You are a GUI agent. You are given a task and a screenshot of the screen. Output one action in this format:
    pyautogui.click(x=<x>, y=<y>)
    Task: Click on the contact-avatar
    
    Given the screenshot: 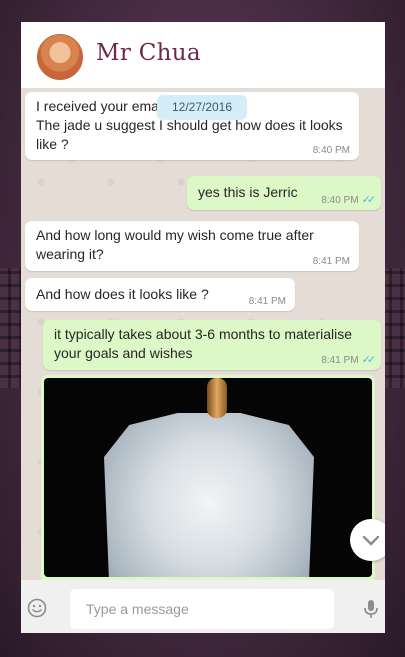 What is the action you would take?
    pyautogui.click(x=60, y=57)
    